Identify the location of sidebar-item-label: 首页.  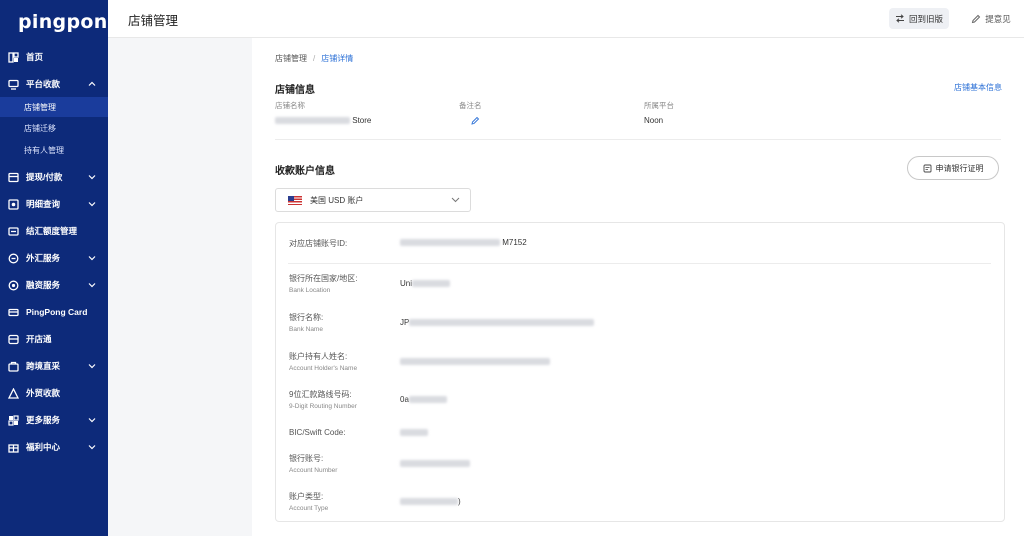
(35, 57).